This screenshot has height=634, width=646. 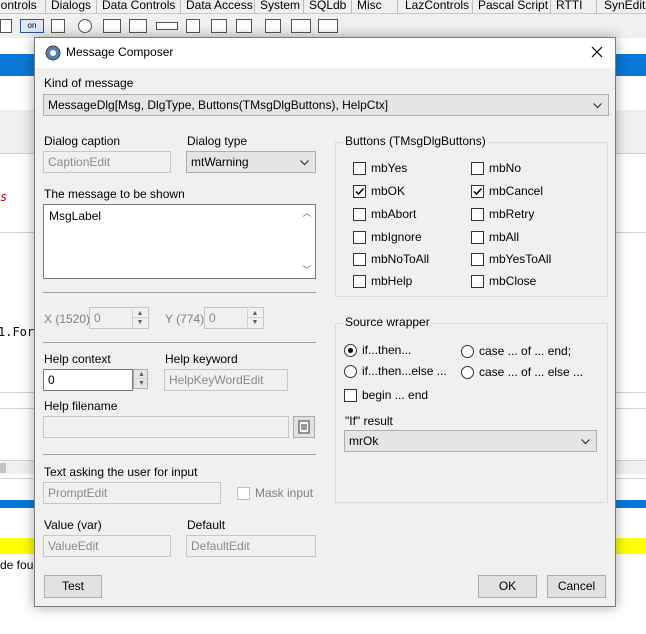 I want to click on component-icon, so click(x=6, y=26).